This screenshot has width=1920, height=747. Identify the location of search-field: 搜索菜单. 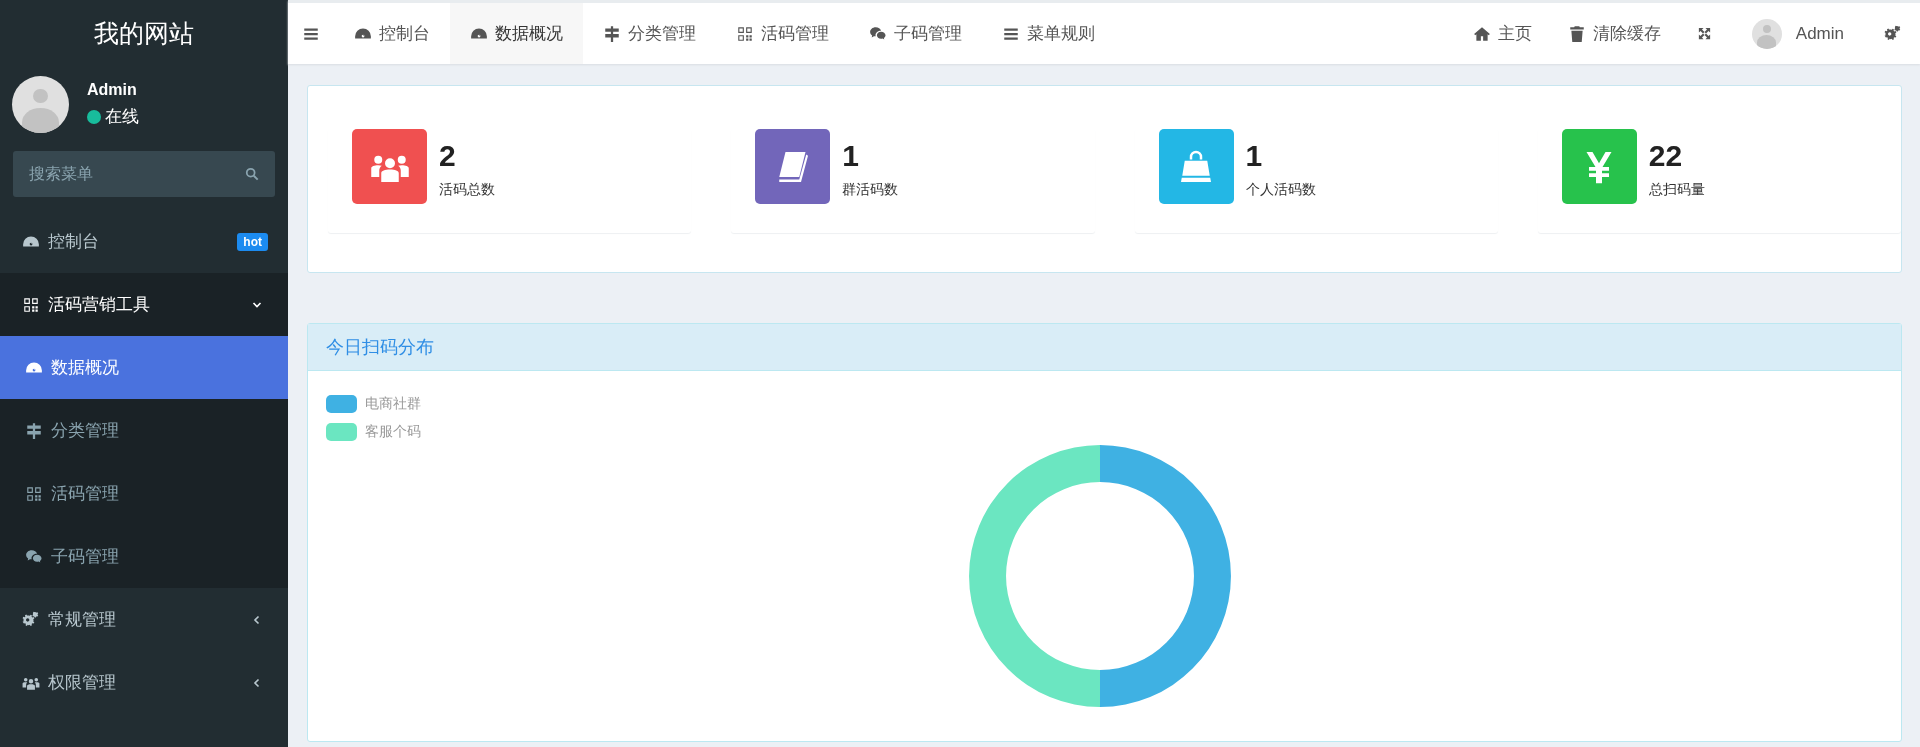
(144, 174).